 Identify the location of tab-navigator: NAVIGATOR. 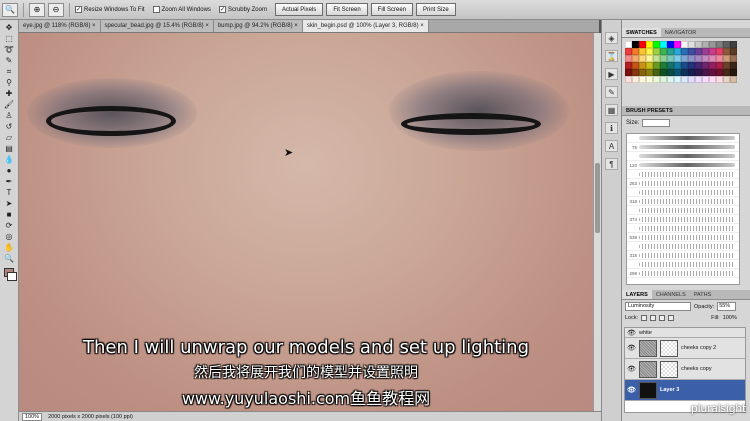
(680, 32).